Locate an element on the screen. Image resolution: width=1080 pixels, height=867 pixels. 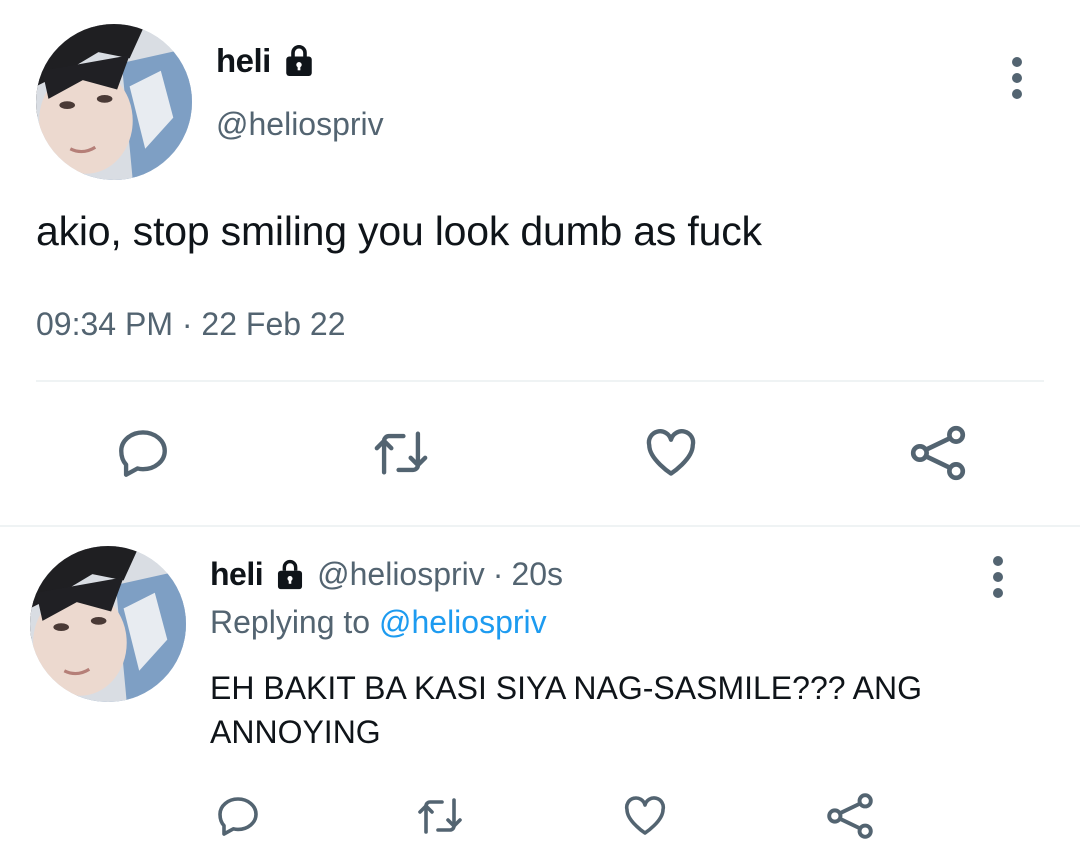
reply-time: 20s is located at coordinates (537, 574).